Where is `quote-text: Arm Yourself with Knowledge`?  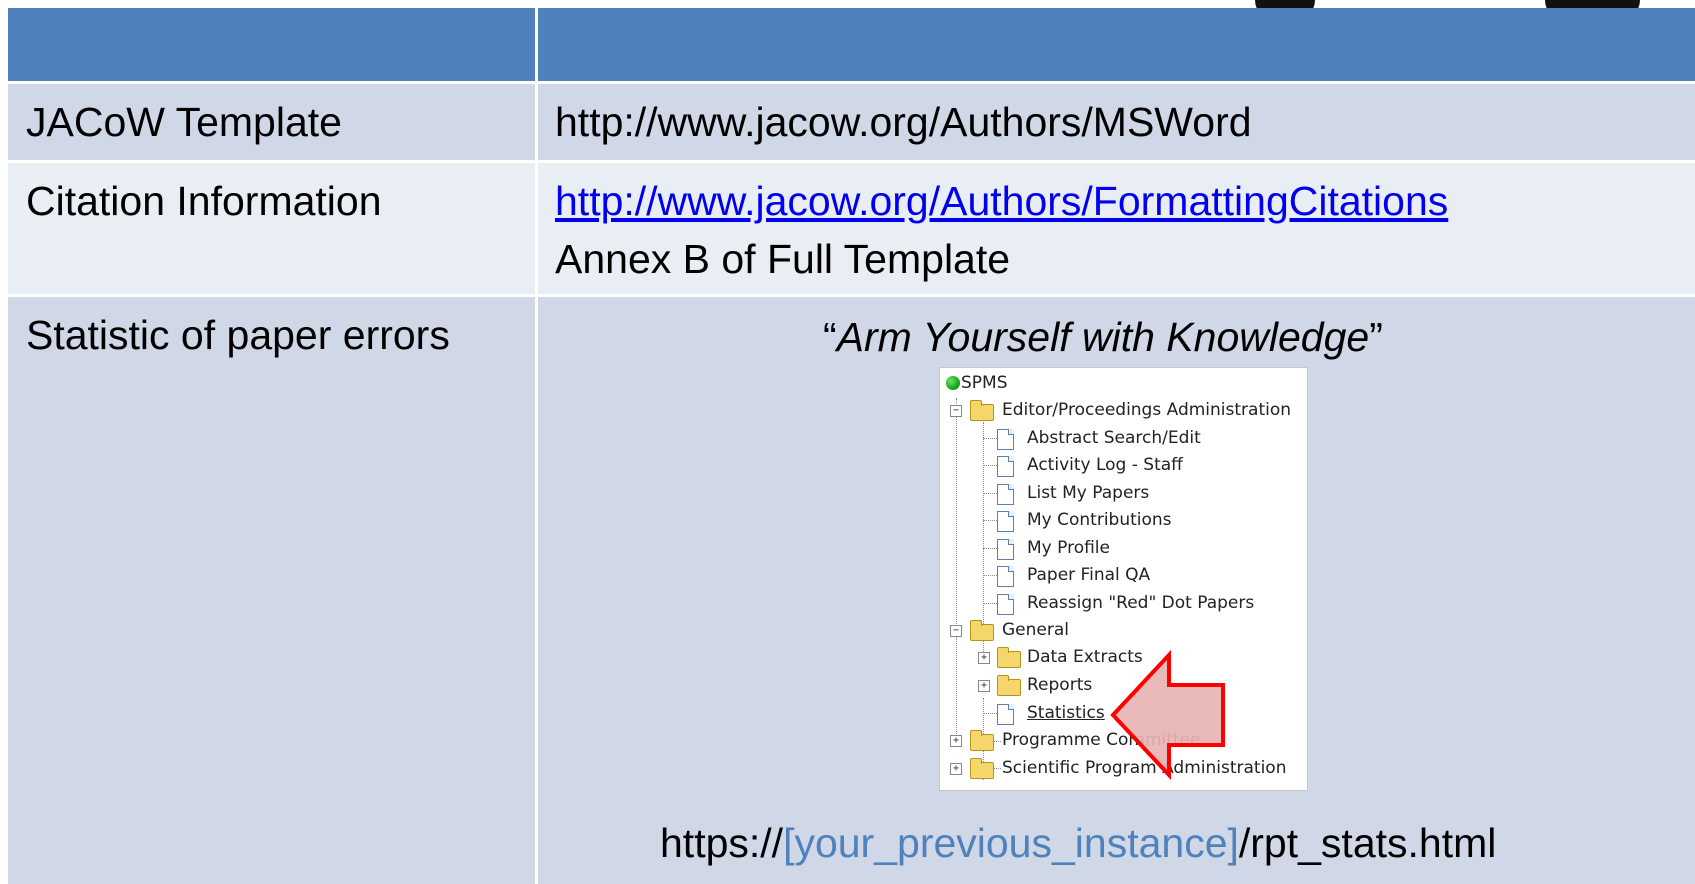 quote-text: Arm Yourself with Knowledge is located at coordinates (1103, 337).